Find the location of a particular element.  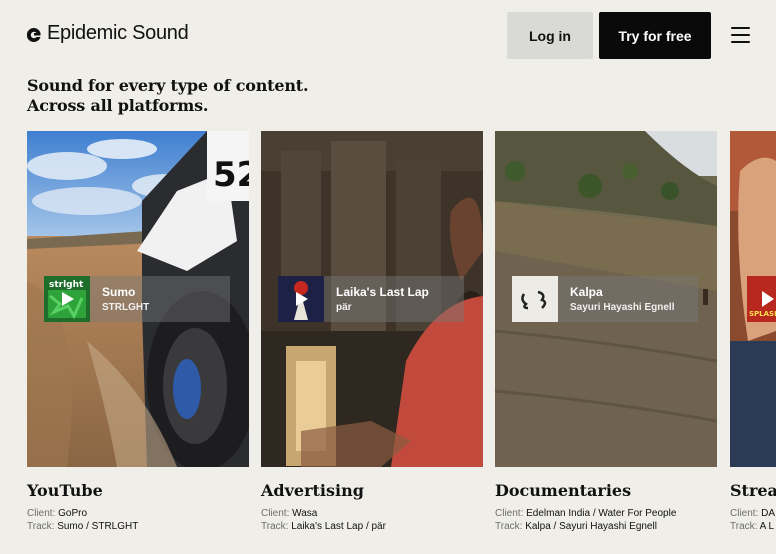

track-title: Laika's Last Lap is located at coordinates (382, 292).